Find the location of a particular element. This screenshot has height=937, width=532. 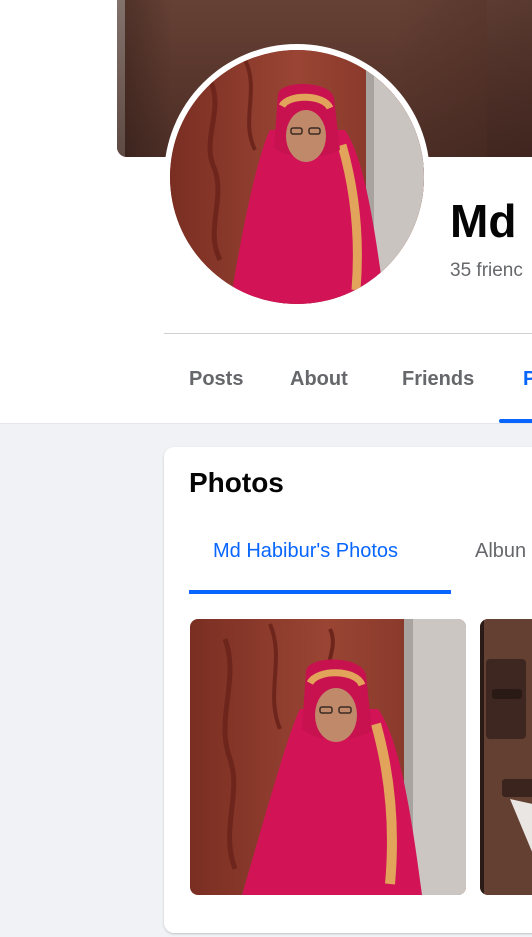

tab-about: About is located at coordinates (319, 379).